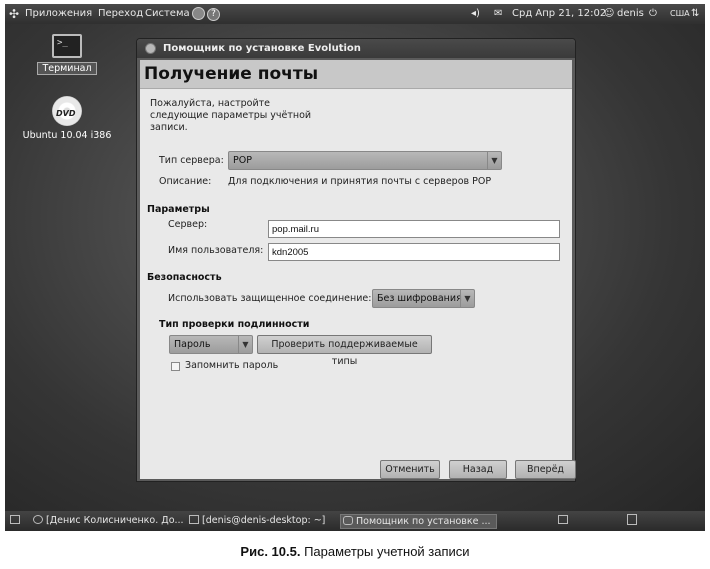  What do you see at coordinates (653, 14) in the screenshot?
I see `power-icon: ⏻` at bounding box center [653, 14].